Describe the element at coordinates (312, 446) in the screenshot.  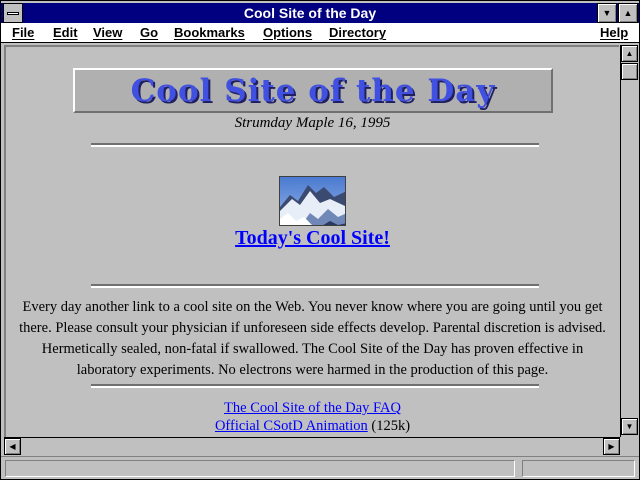
I see `horizontal-scrollbar: ◀ ▶` at that location.